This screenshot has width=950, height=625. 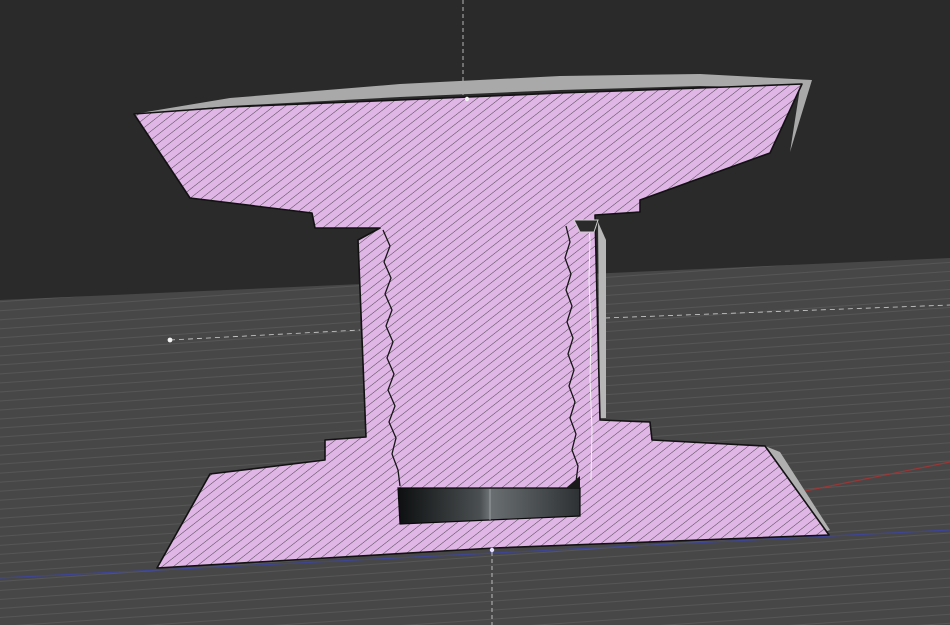 I want to click on top-origin-marker, so click(x=467, y=99).